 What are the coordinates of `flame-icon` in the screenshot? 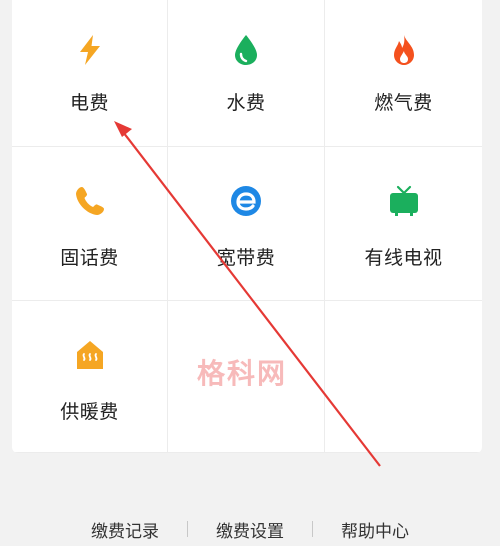 It's located at (404, 50).